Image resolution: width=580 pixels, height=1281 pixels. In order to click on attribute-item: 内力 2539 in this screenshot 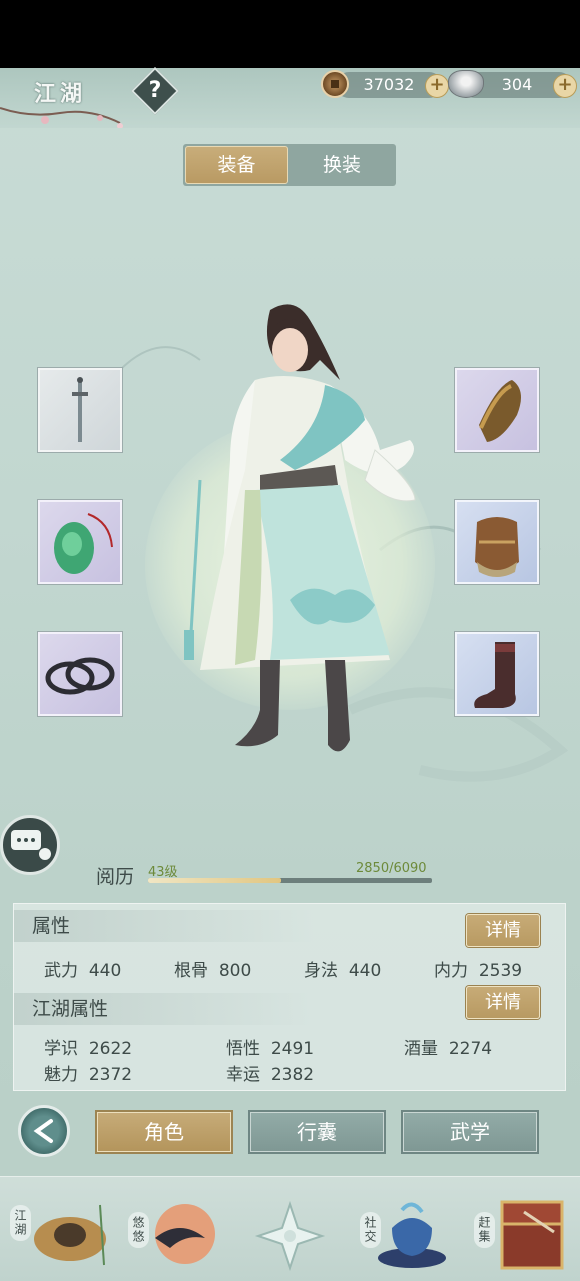, I will do `click(478, 971)`.